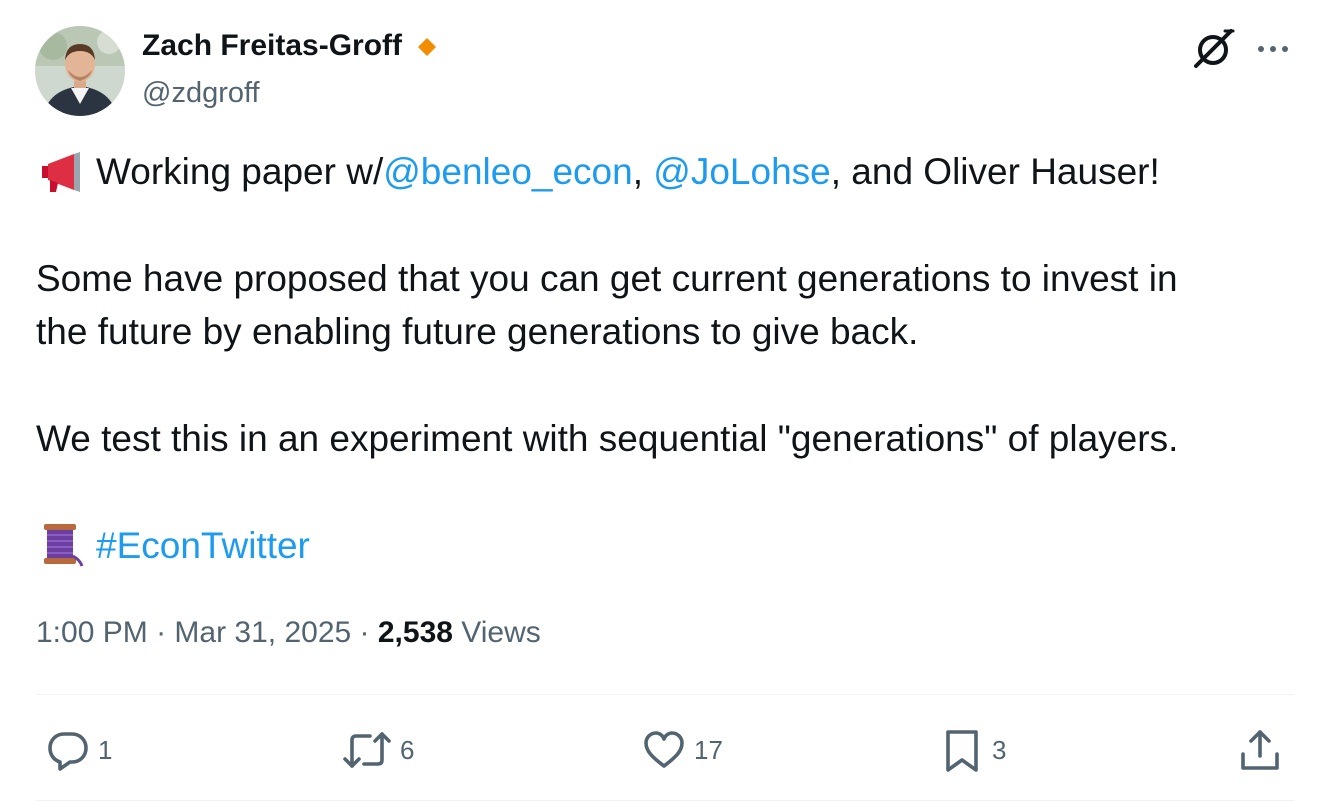 The width and height of the screenshot is (1328, 802). What do you see at coordinates (203, 545) in the screenshot?
I see `hashtag-link: #EconTwitter` at bounding box center [203, 545].